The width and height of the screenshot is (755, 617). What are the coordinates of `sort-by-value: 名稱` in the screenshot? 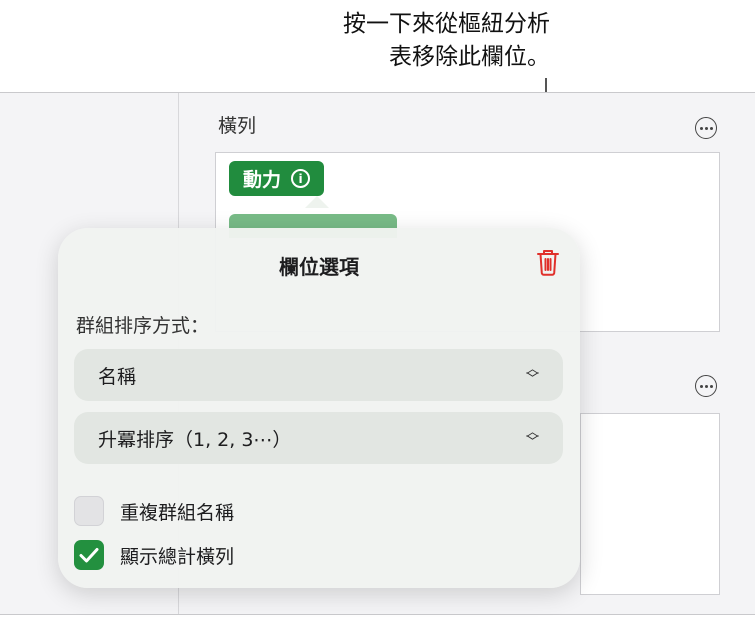 It's located at (117, 376).